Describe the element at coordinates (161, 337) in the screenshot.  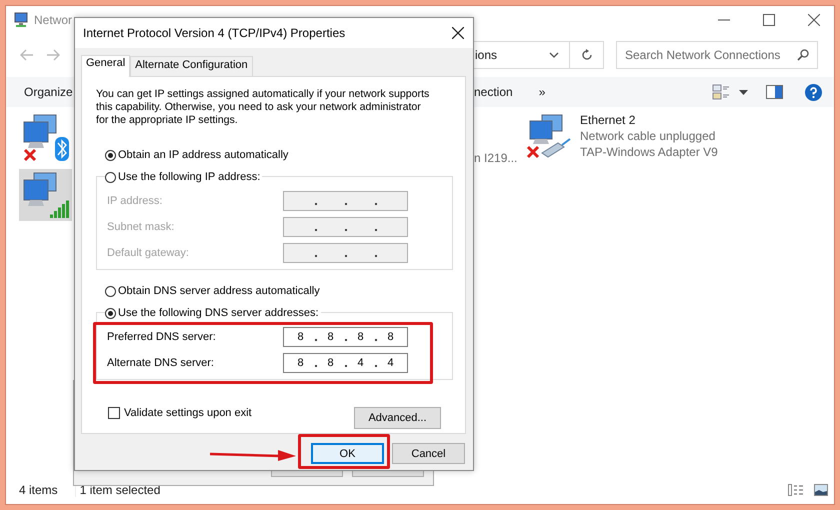
I see `field-label: Preferred DNS server:` at that location.